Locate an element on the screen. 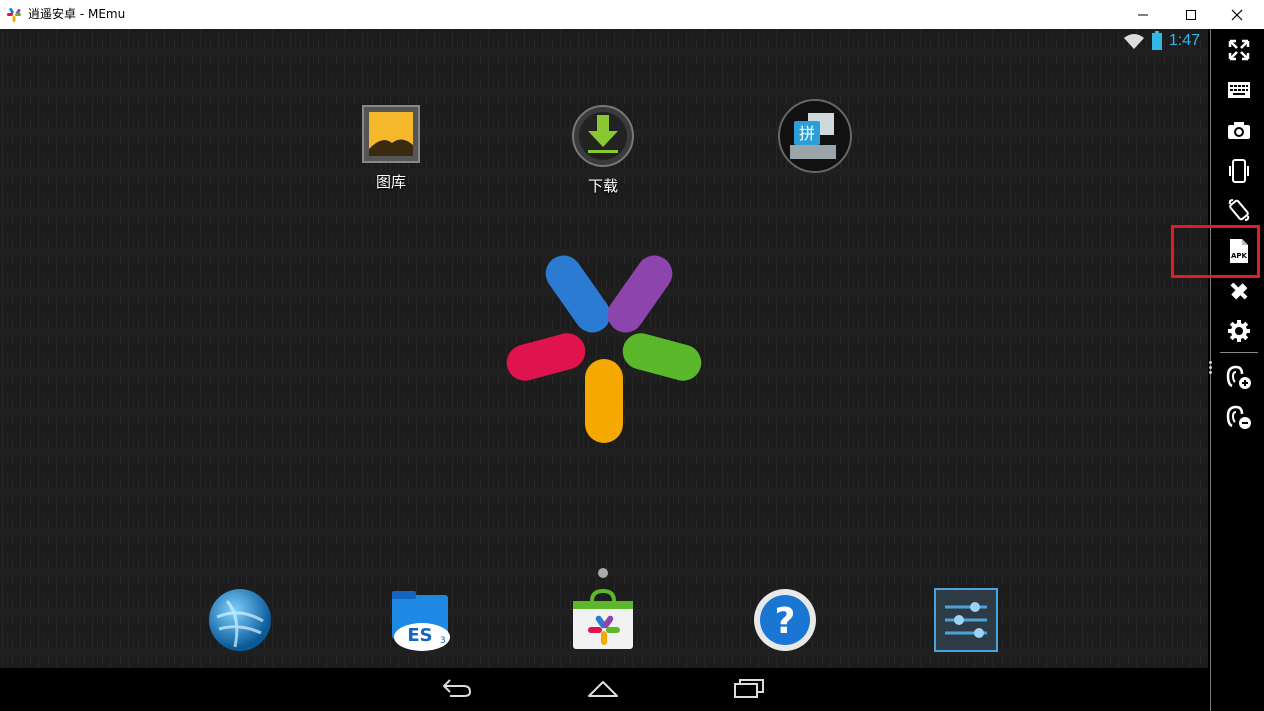 The height and width of the screenshot is (711, 1264). pinyin-input-icon: 拼 is located at coordinates (815, 136).